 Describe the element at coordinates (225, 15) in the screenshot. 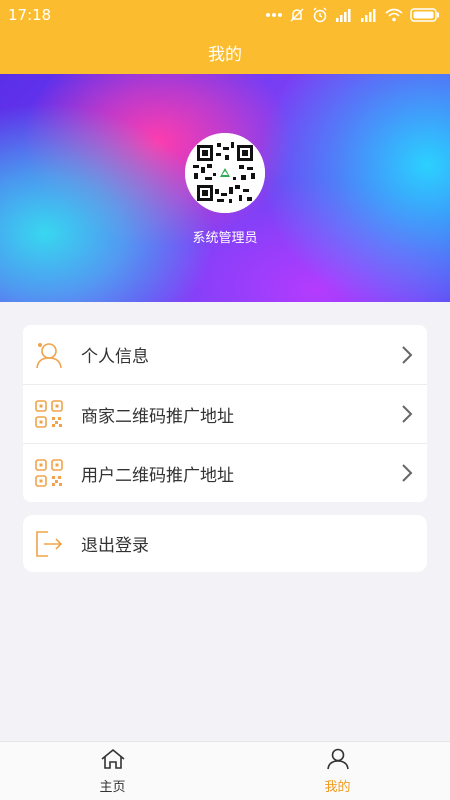

I see `status-bar: 17:18` at that location.